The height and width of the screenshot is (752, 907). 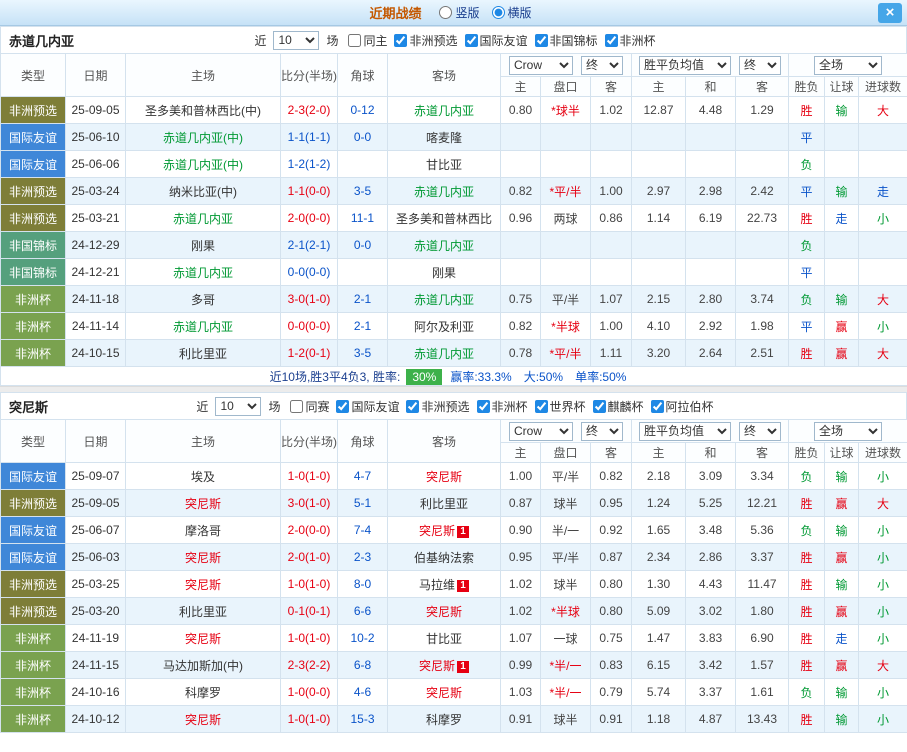 I want to click on match-row: 非国锦标 24-12-29 刚果 2-1(2-1) 0-0 赤道几内亚 负, so click(x=453, y=245).